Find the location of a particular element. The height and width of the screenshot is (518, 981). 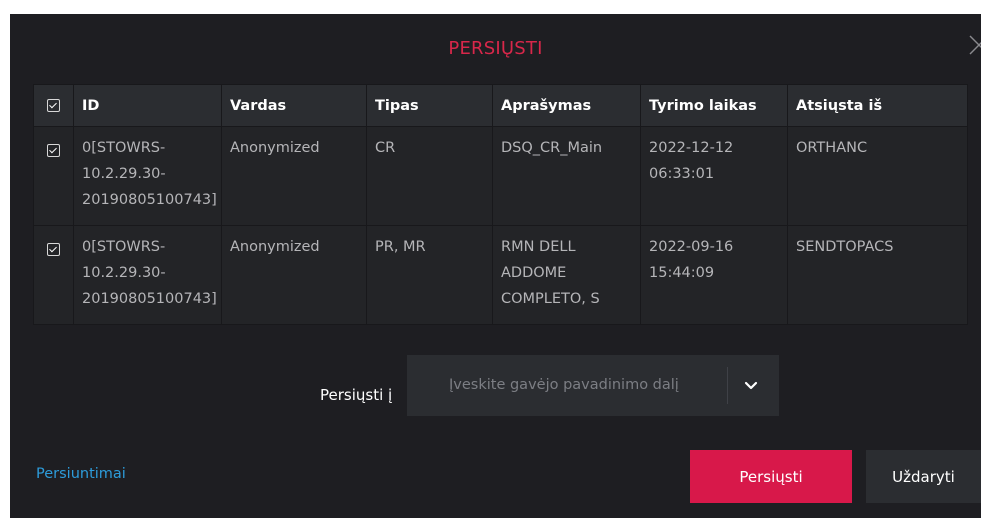

column-header-study-time: Tyrimo laikas is located at coordinates (714, 105).